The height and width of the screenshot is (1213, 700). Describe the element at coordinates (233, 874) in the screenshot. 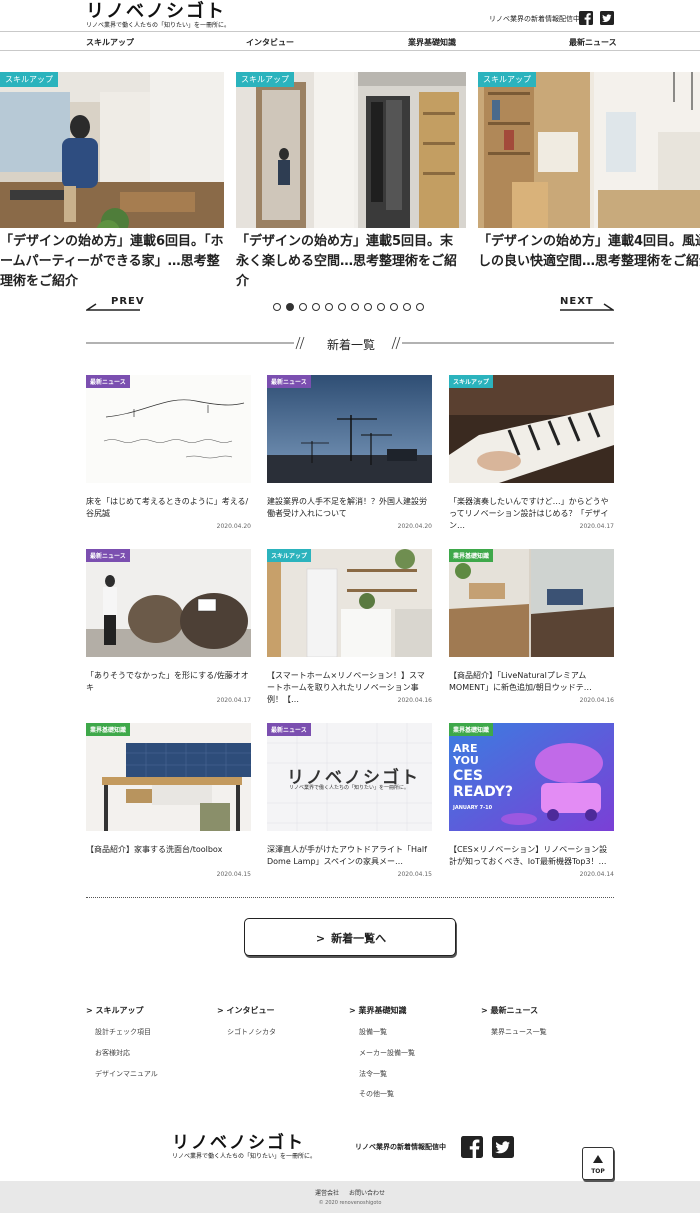

I see `card-date: 2020.04.15` at that location.